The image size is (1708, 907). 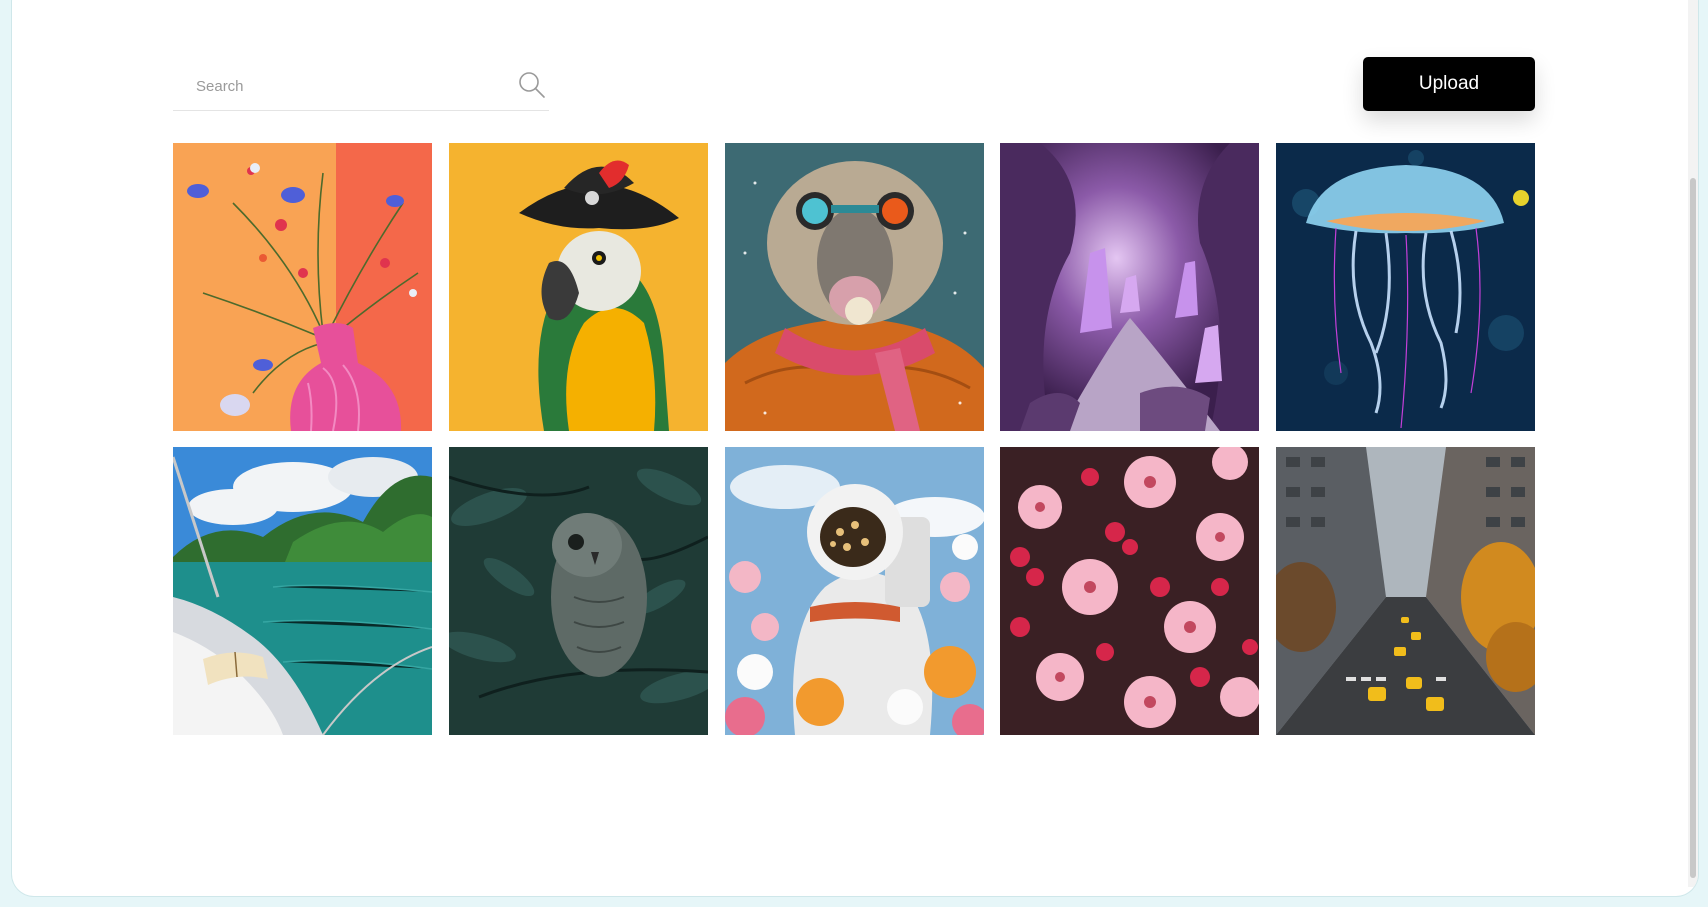 I want to click on gallery-image-astronaut, so click(x=854, y=591).